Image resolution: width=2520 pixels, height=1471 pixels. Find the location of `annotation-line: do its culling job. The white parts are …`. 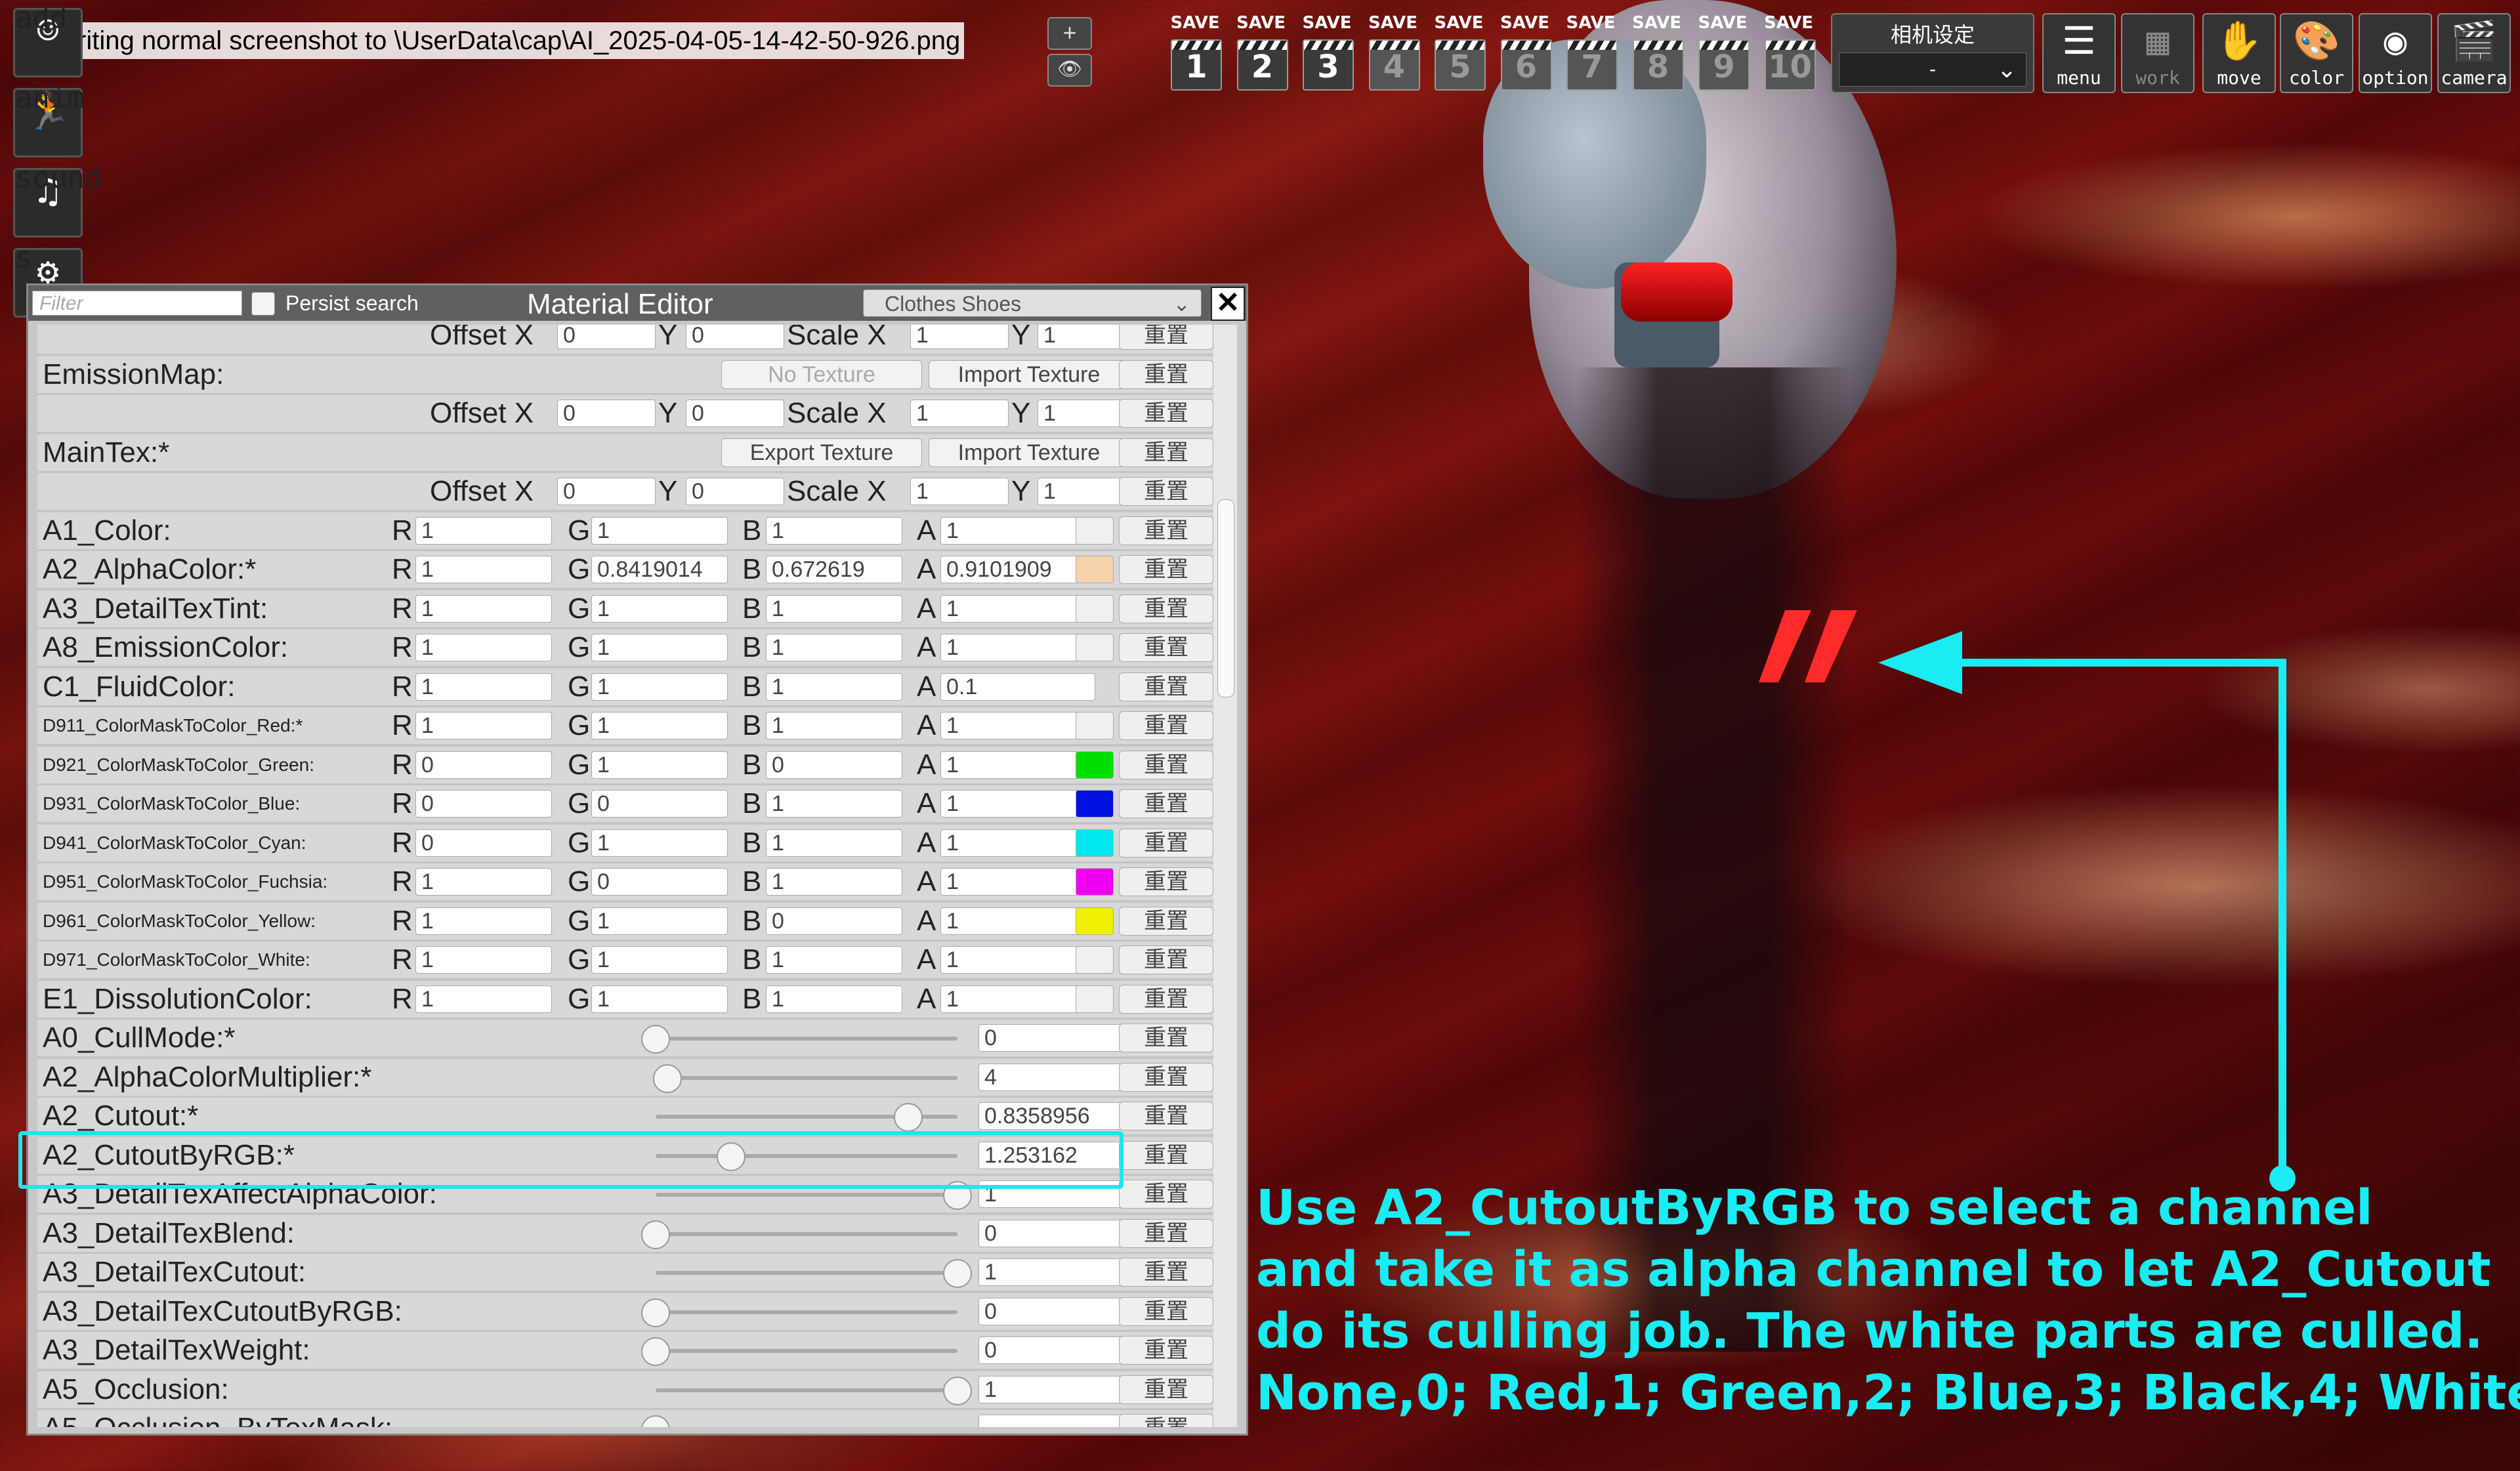

annotation-line: do its culling job. The white parts are … is located at coordinates (1869, 1331).